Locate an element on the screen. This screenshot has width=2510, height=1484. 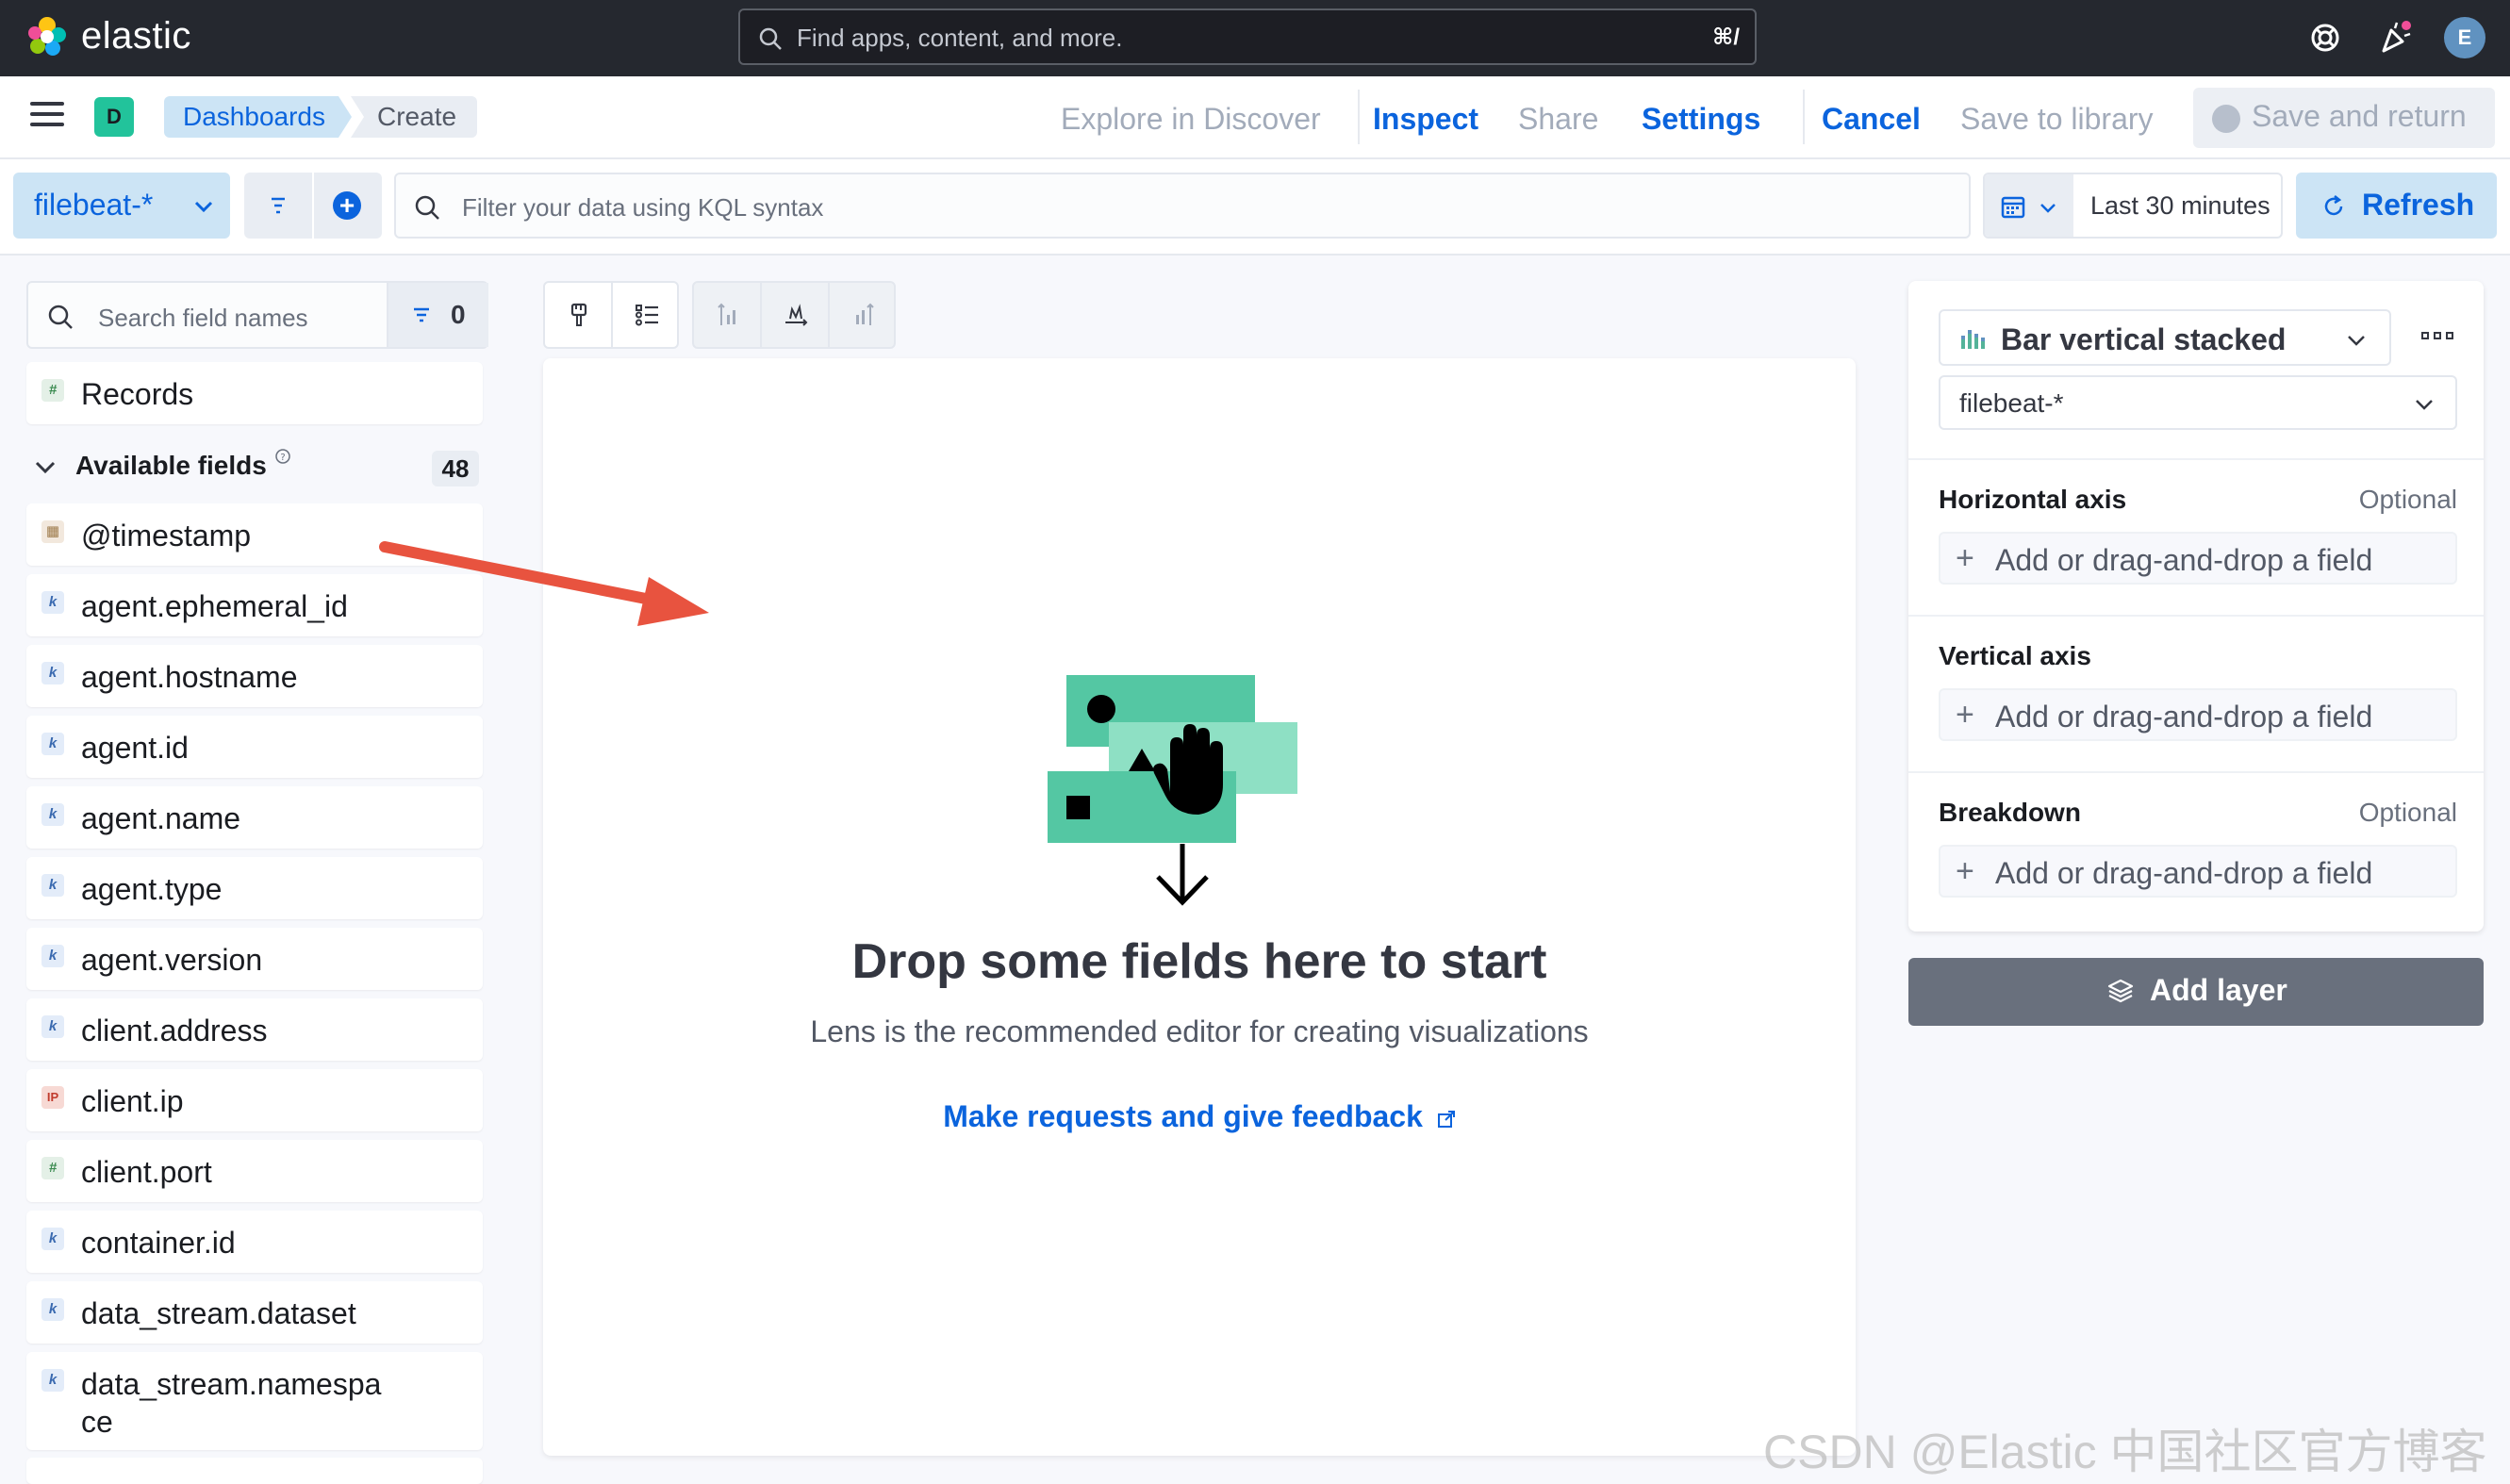
add-field-label: Add or drag-and-drop a field is located at coordinates (2184, 560).